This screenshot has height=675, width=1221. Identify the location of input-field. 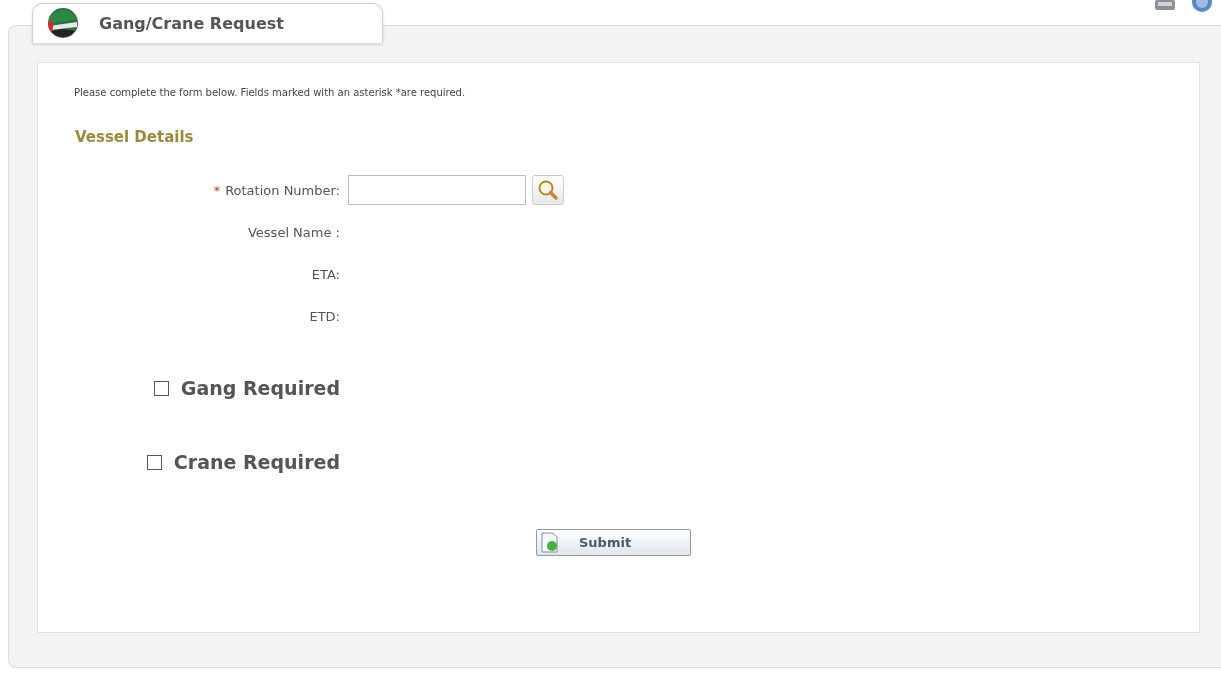
(437, 190).